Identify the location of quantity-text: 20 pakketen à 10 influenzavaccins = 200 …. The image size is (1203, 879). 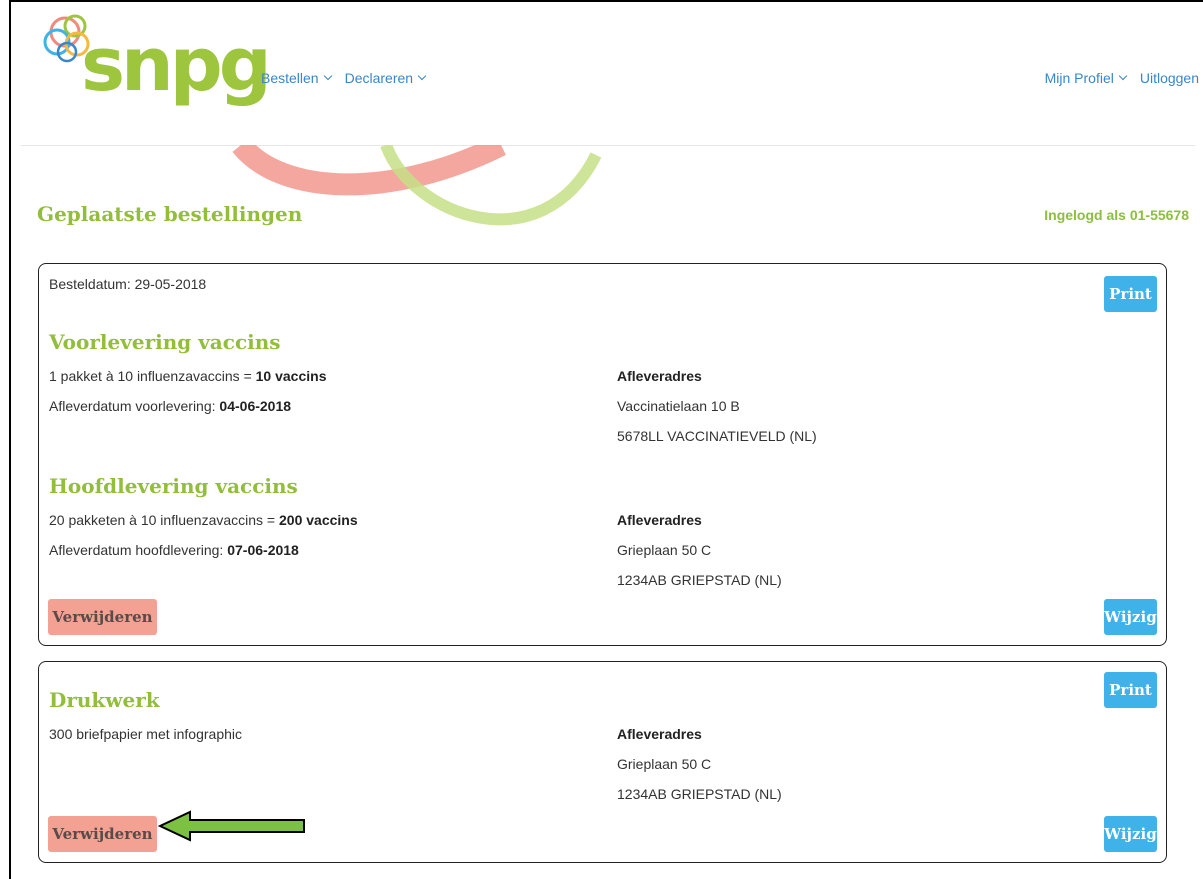
(203, 520).